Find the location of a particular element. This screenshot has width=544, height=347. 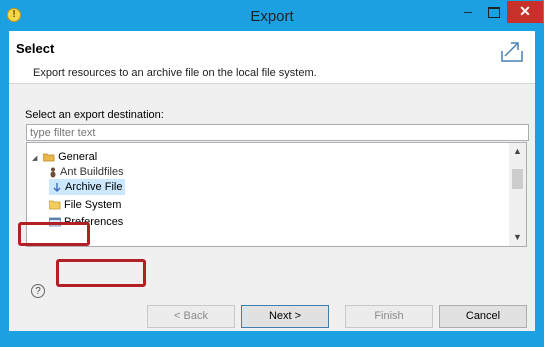

tree-item-label: Ant Buildfiles is located at coordinates (92, 172).